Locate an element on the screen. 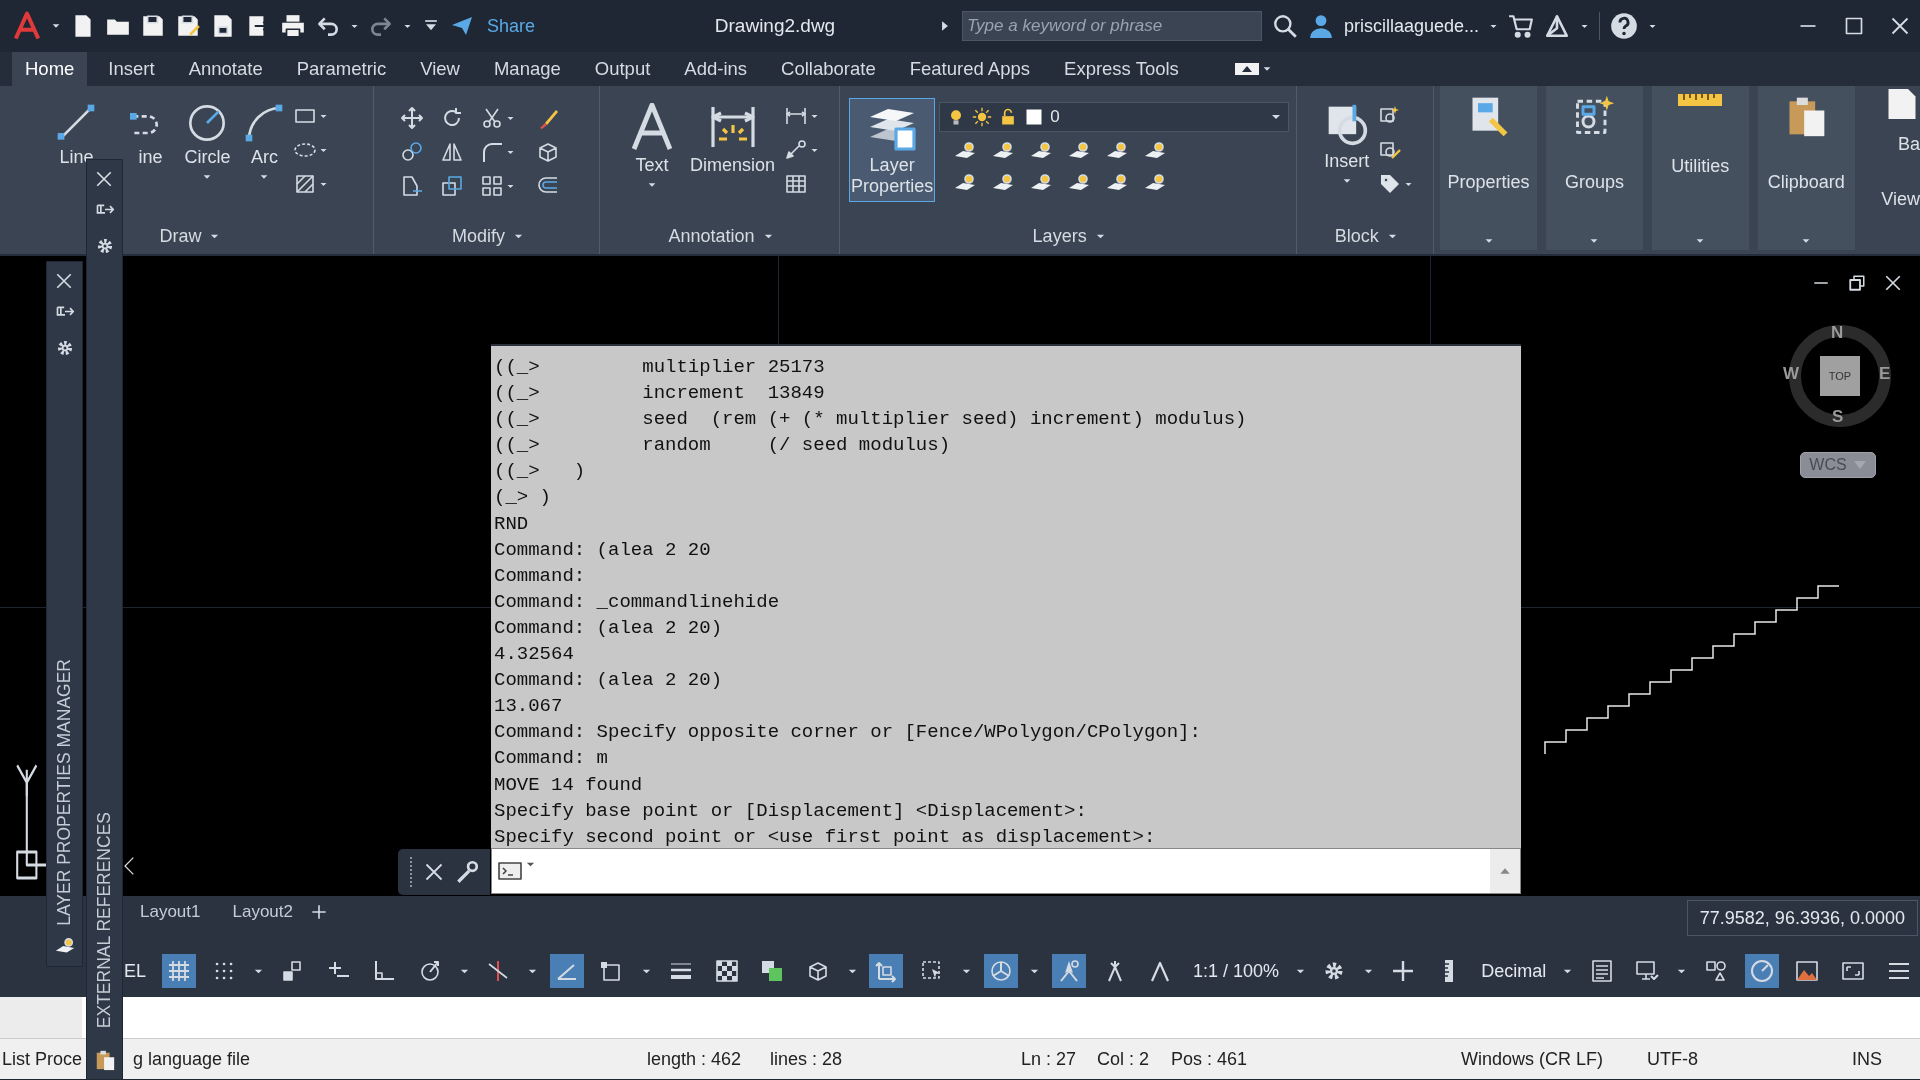  ribbon-tab: Parametric is located at coordinates (341, 69).